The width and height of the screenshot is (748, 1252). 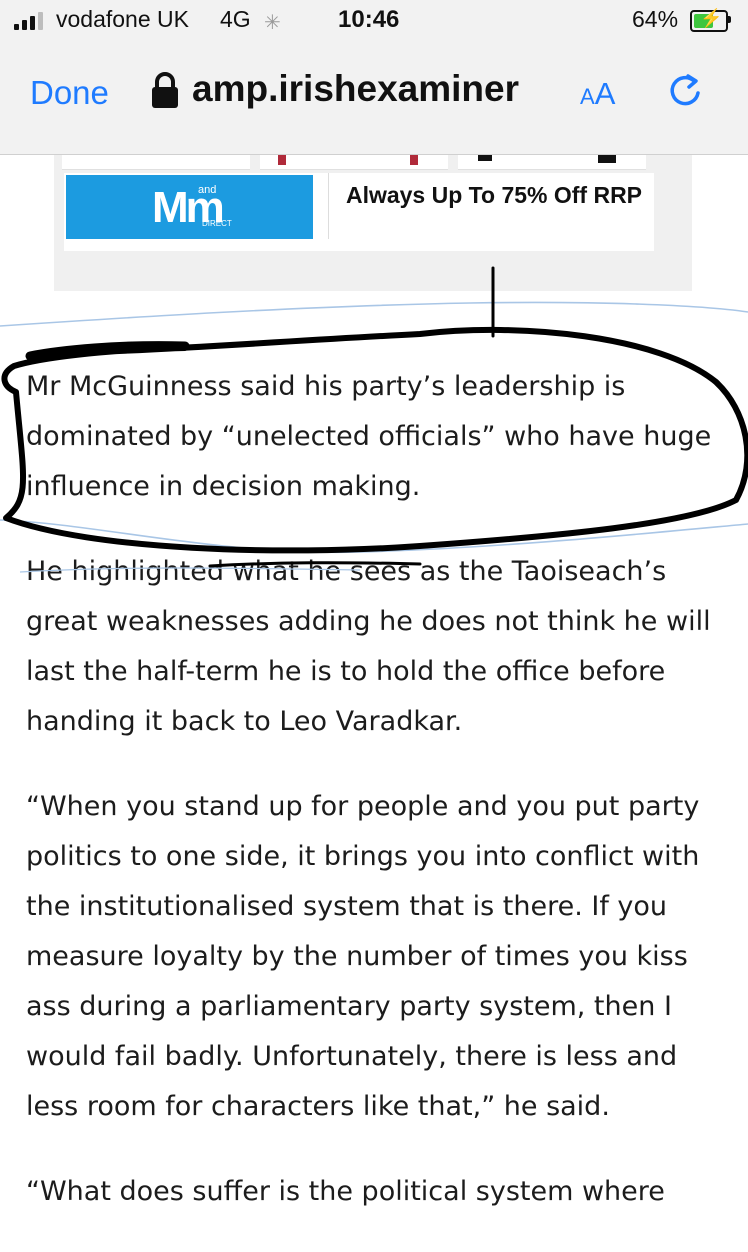 What do you see at coordinates (369, 19) in the screenshot?
I see `clock: 10:46` at bounding box center [369, 19].